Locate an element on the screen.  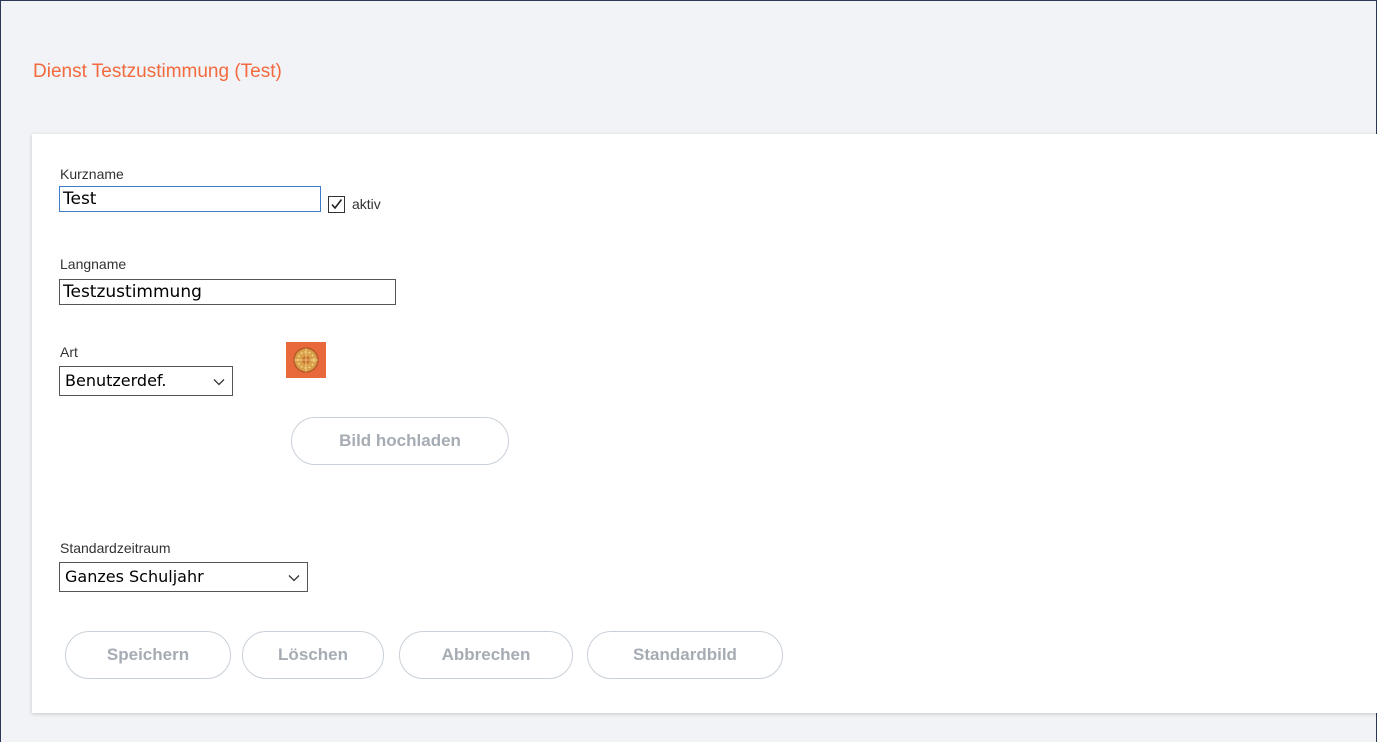
custom-image-thumbnail-icon is located at coordinates (306, 360).